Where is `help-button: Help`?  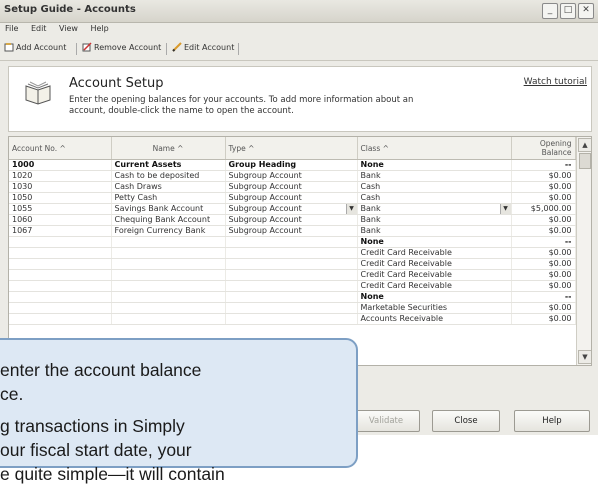
help-button: Help is located at coordinates (552, 421).